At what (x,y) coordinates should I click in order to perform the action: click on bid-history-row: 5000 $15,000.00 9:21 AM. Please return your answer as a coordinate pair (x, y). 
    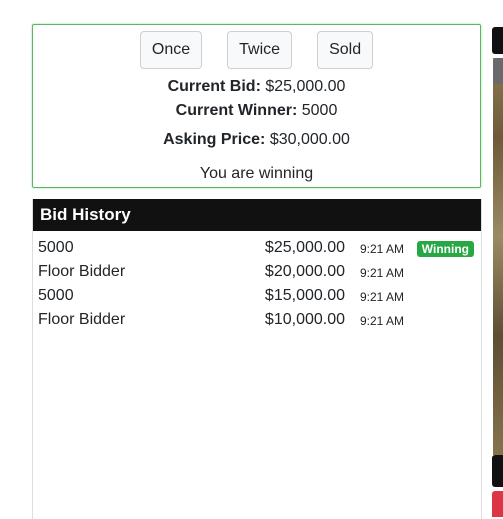
    Looking at the image, I should click on (257, 296).